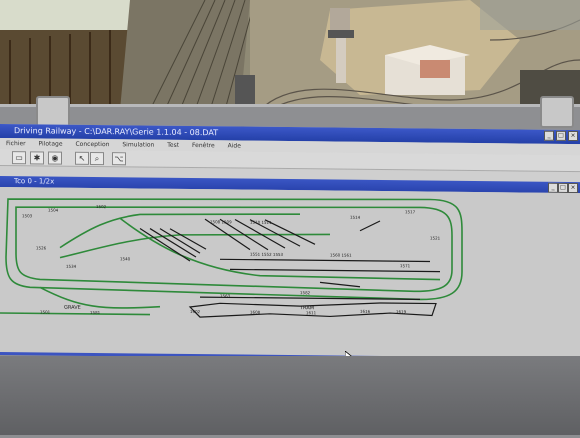  Describe the element at coordinates (306, 308) in the screenshot. I see `yard-label: TRAM` at that location.